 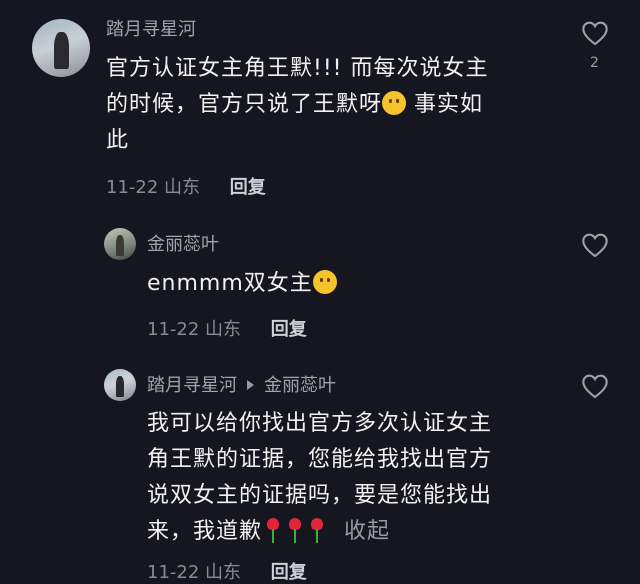 What do you see at coordinates (205, 531) in the screenshot?
I see `reply-text-segment: 来，我道歉` at bounding box center [205, 531].